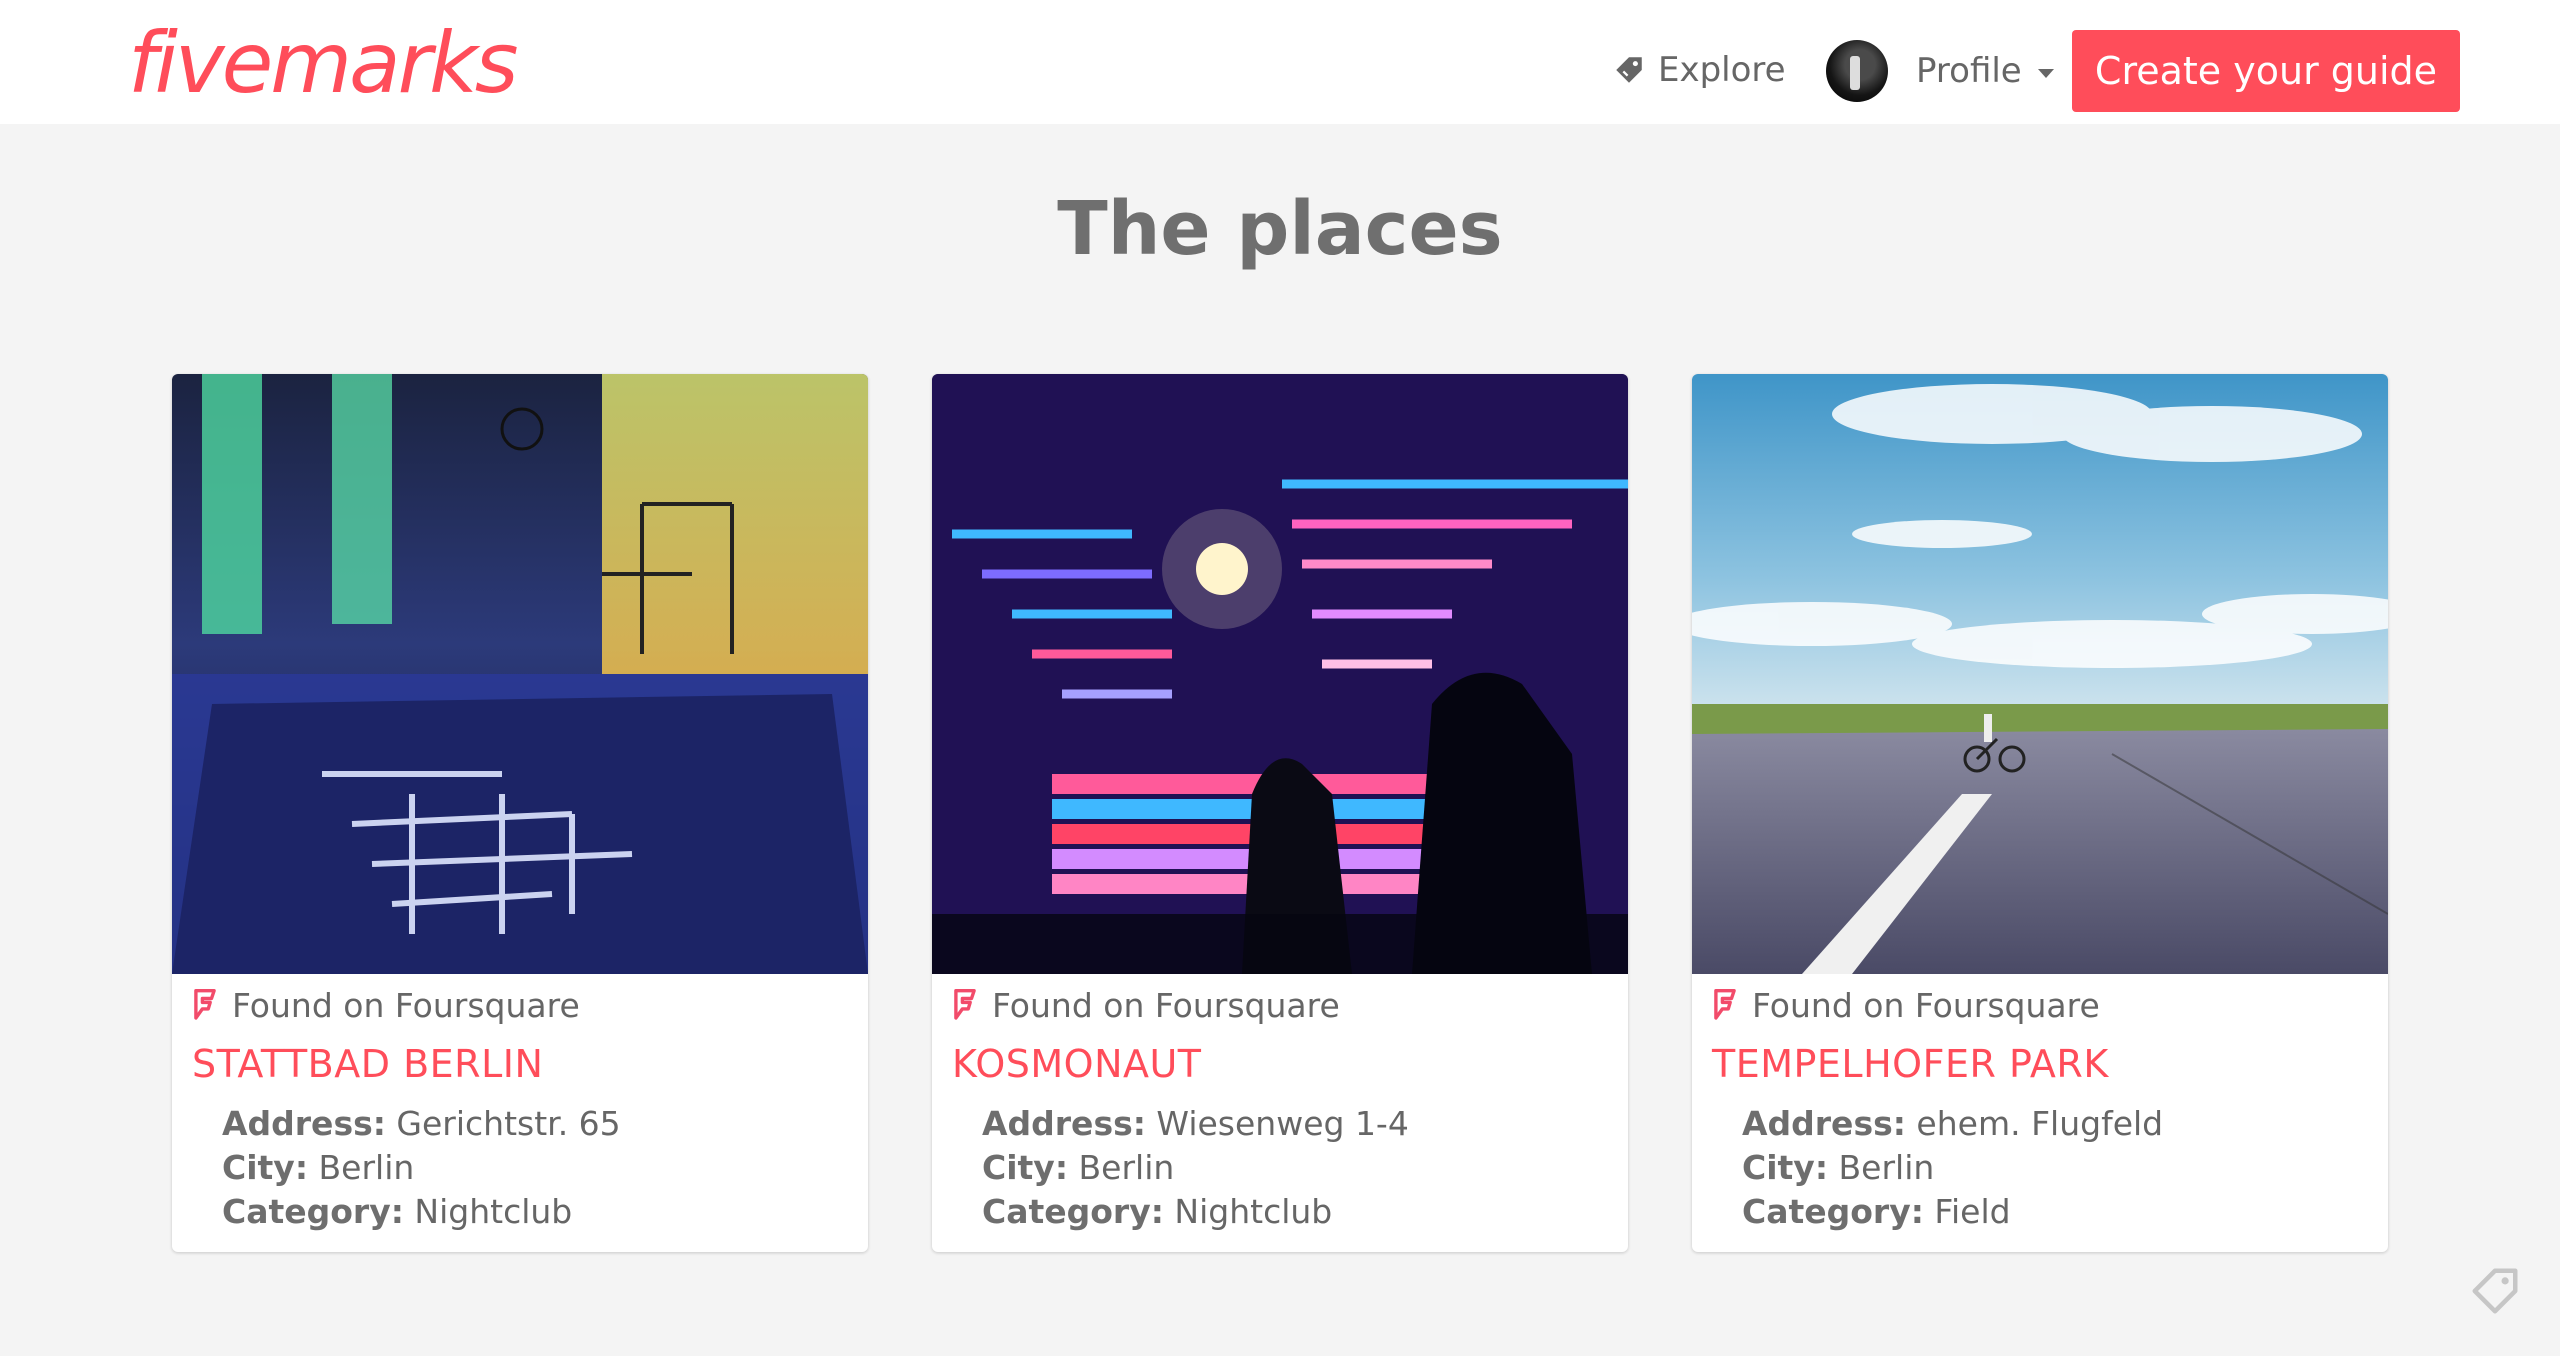 The width and height of the screenshot is (2560, 1356). I want to click on explore-nav-link: Explore, so click(1699, 70).